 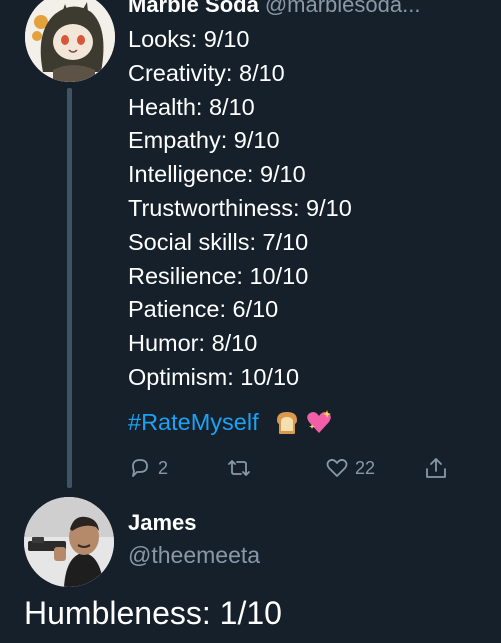 I want to click on share-button, so click(x=436, y=468).